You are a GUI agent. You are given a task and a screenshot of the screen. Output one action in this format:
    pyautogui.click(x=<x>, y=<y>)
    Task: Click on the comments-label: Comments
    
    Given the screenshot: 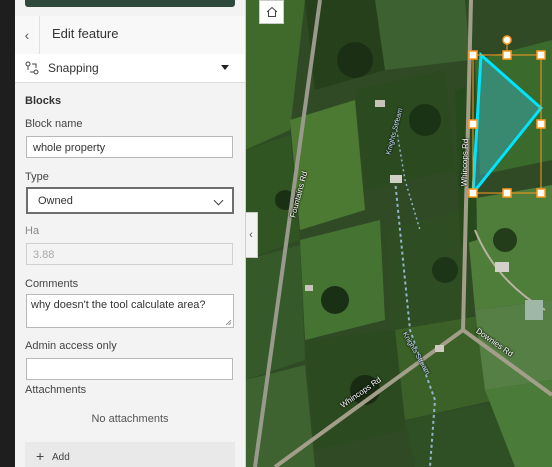 What is the action you would take?
    pyautogui.click(x=52, y=284)
    